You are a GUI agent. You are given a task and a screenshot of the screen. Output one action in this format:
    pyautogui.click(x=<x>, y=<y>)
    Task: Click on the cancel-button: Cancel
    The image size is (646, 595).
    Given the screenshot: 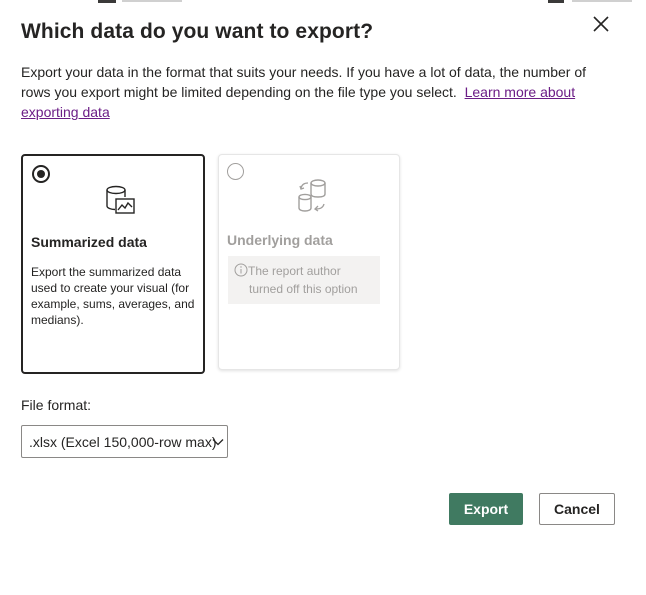 What is the action you would take?
    pyautogui.click(x=577, y=509)
    